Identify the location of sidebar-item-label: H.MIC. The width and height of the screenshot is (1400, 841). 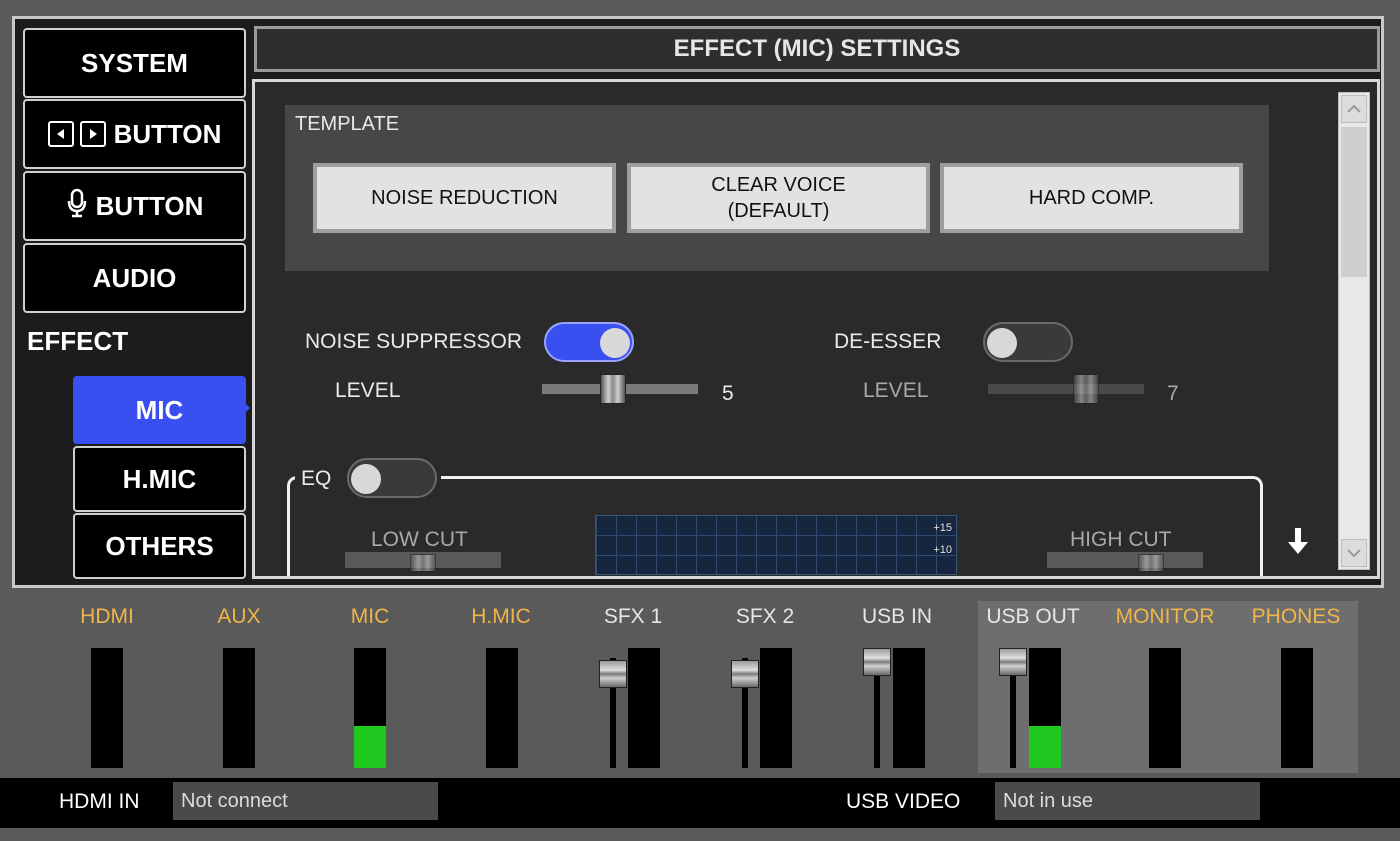
(159, 478).